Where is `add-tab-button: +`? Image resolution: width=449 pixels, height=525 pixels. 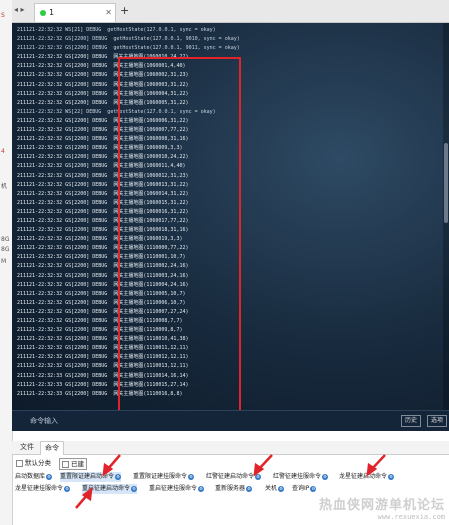
add-tab-button: + is located at coordinates (124, 11).